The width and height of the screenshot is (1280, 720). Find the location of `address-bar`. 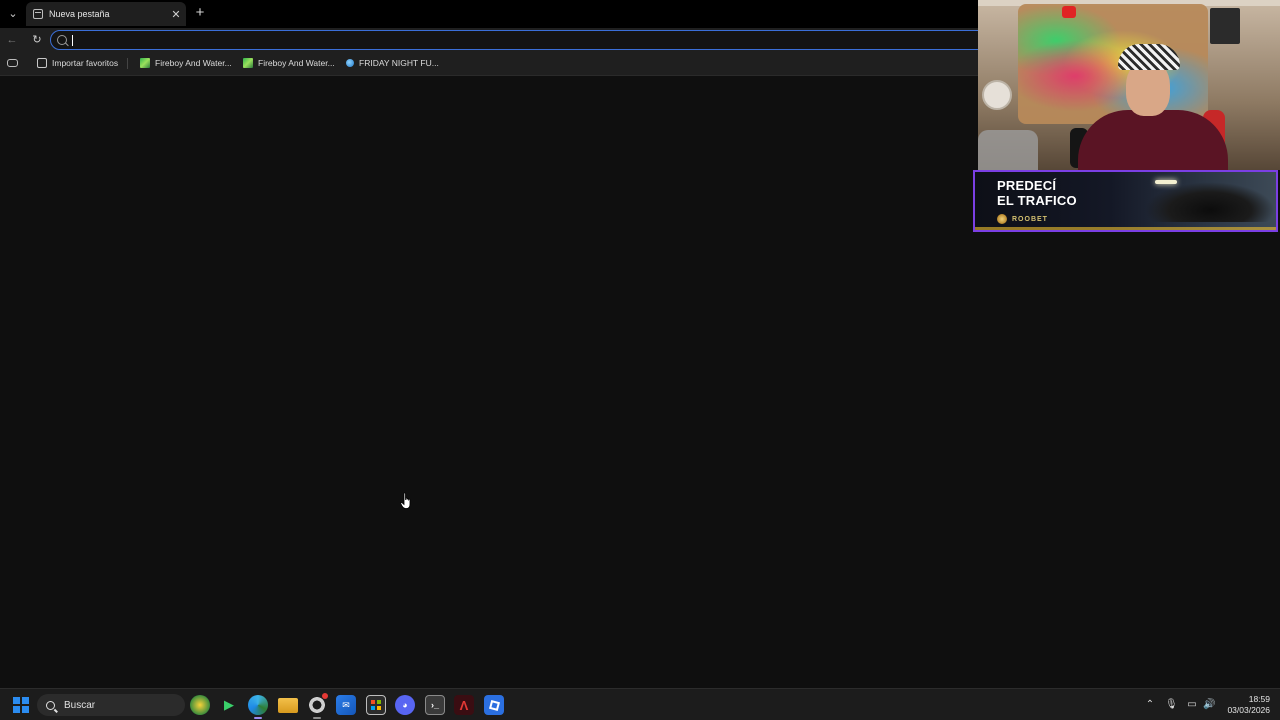

address-bar is located at coordinates (520, 40).